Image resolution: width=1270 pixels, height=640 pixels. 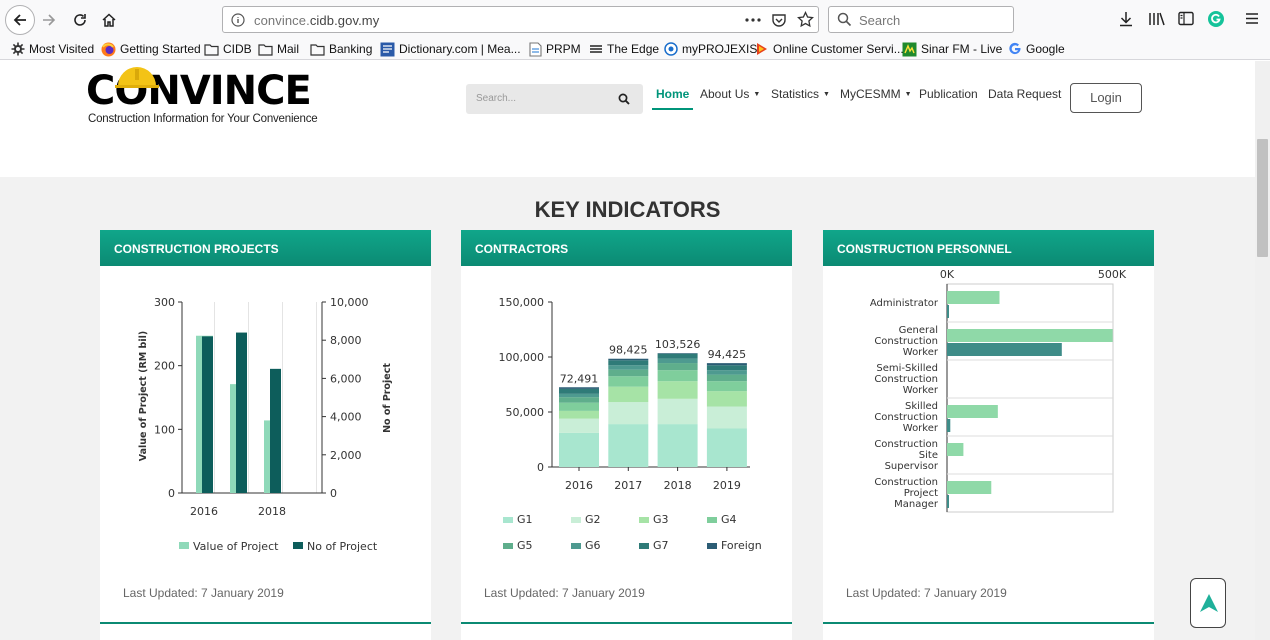 What do you see at coordinates (265, 248) in the screenshot?
I see `card-title: CONSTRUCTION PROJECTS` at bounding box center [265, 248].